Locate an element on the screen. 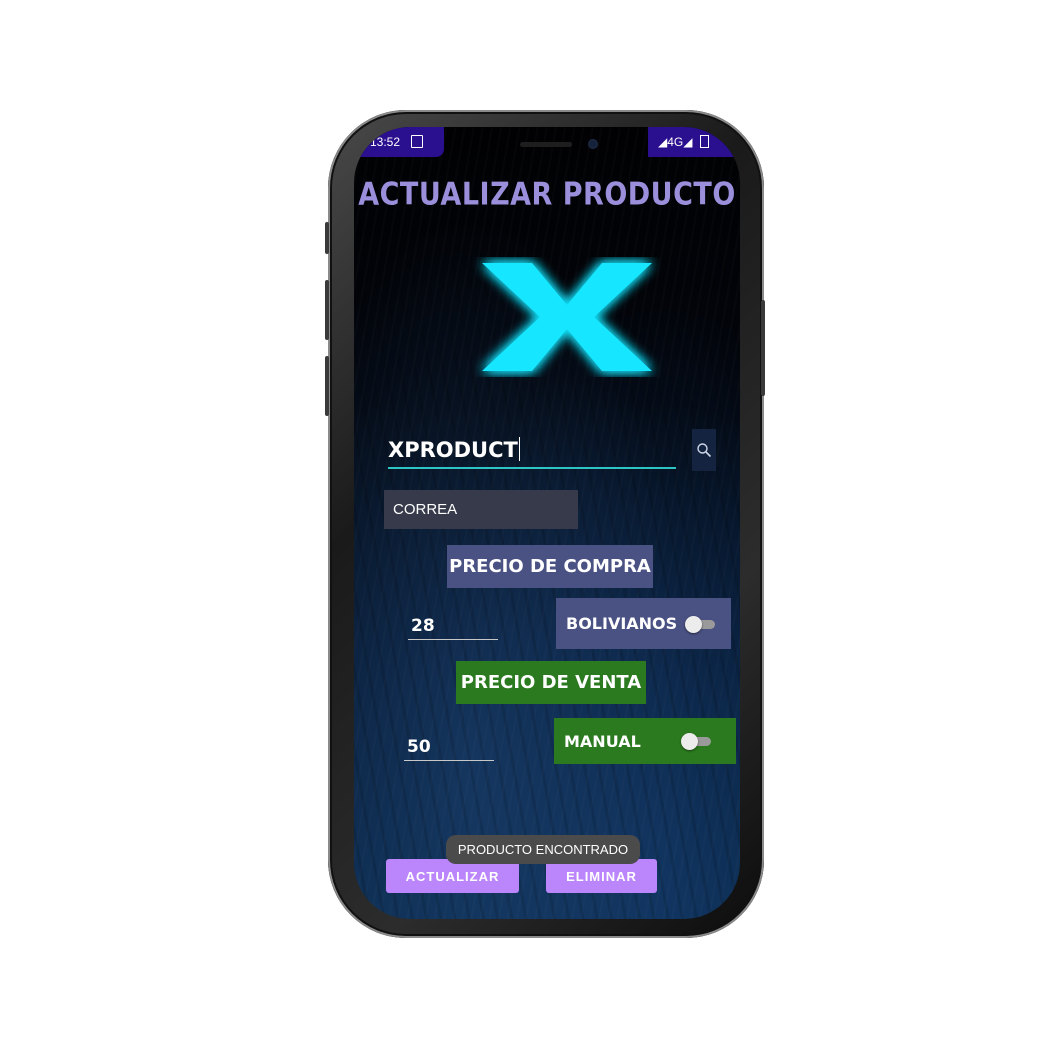 Image resolution: width=1064 pixels, height=1064 pixels. currency-toggle: BOLIVIANOS is located at coordinates (643, 623).